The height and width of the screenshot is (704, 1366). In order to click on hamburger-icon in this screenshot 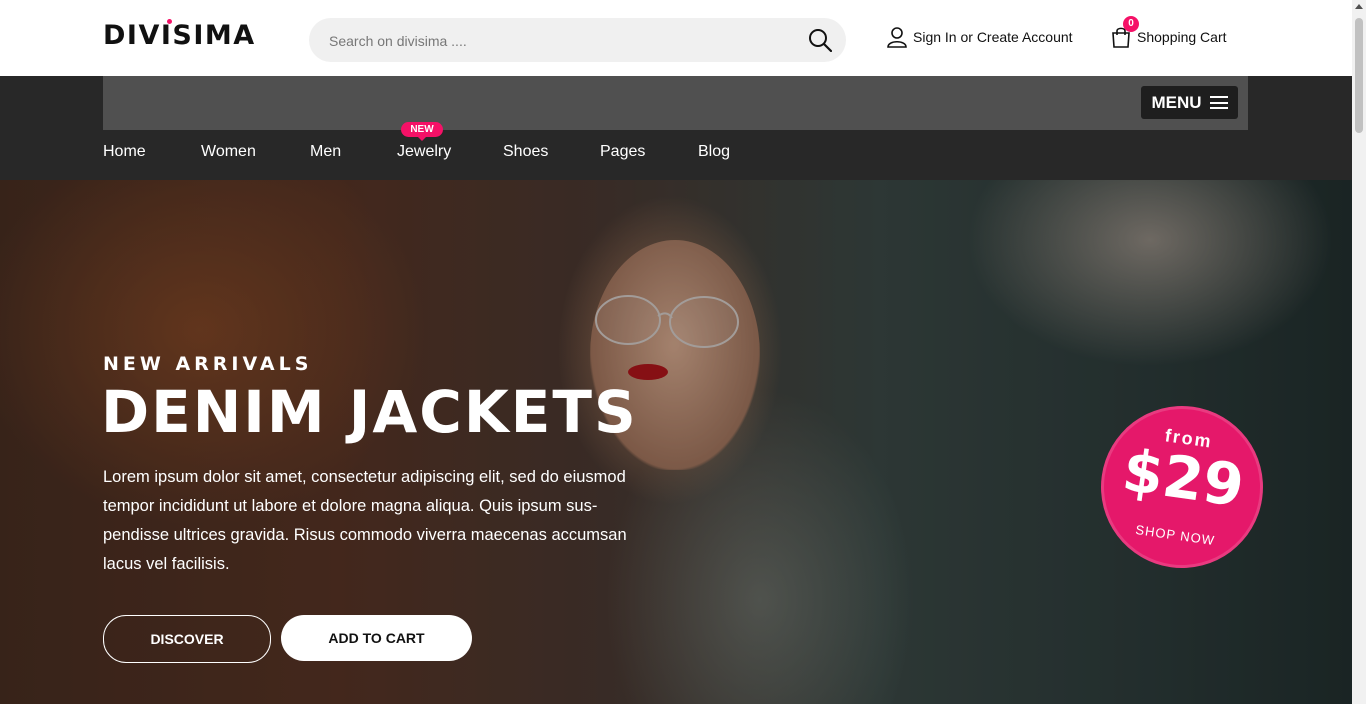, I will do `click(1218, 102)`.